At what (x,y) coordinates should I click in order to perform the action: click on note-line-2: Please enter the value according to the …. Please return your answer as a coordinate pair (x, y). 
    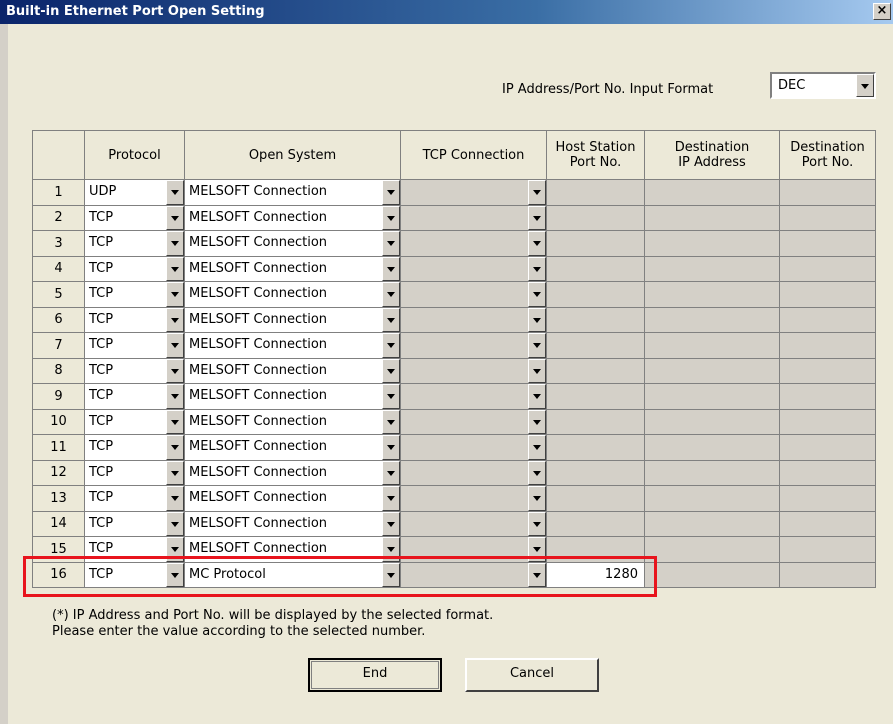
    Looking at the image, I should click on (239, 631).